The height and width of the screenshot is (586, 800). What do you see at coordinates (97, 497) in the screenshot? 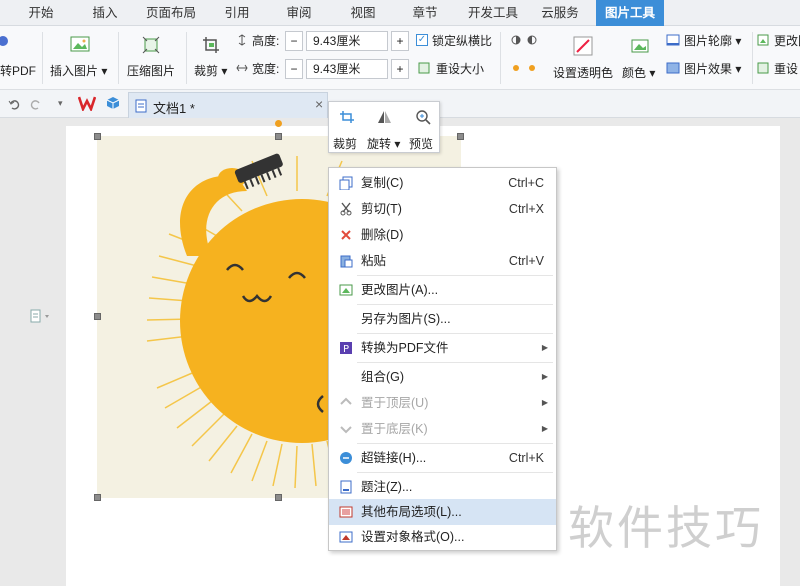
I see `resize-handle-bottom-left` at bounding box center [97, 497].